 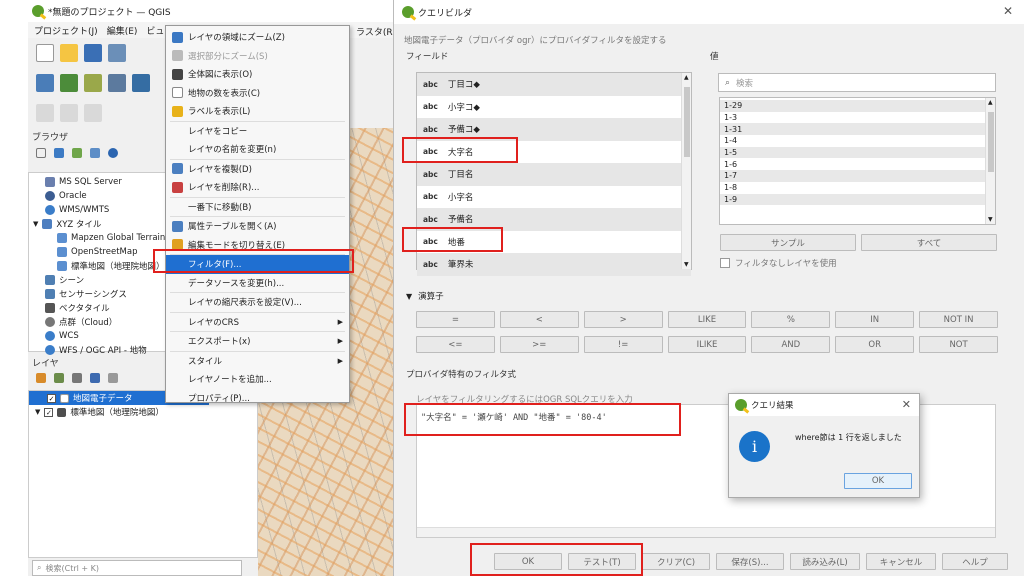 What do you see at coordinates (257, 37) in the screenshot?
I see `context-menu-item: レイヤの領域にズーム(Z)` at bounding box center [257, 37].